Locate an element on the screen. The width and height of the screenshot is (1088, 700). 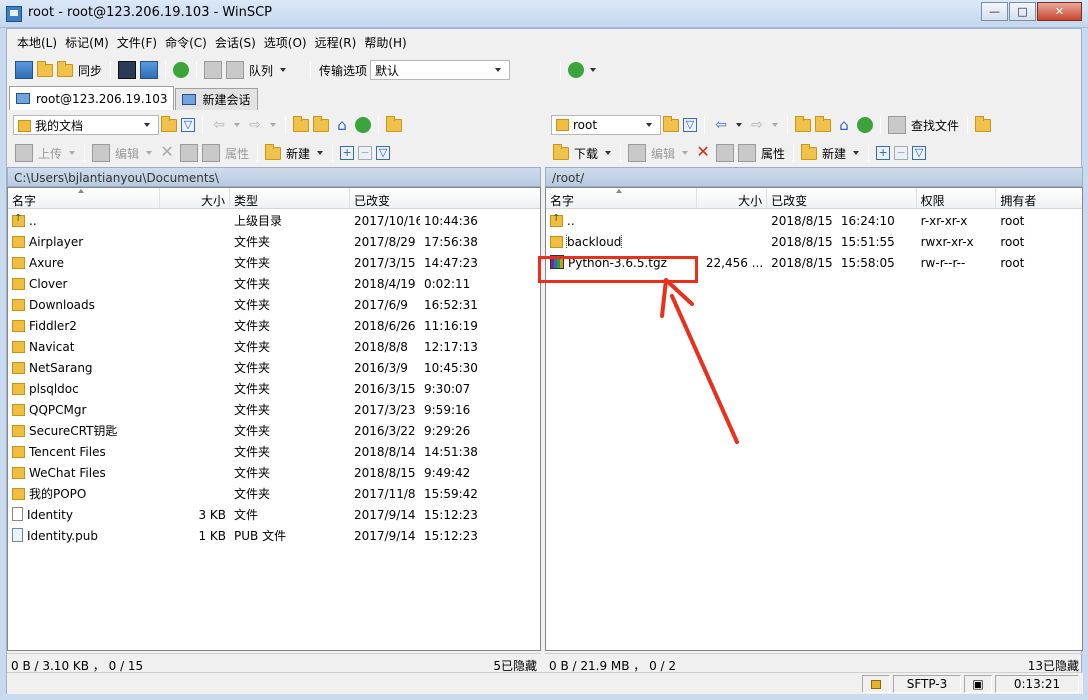
table-row: Identity 3 KB 文件 2017/9/14 15:12:23 is located at coordinates (274, 514).